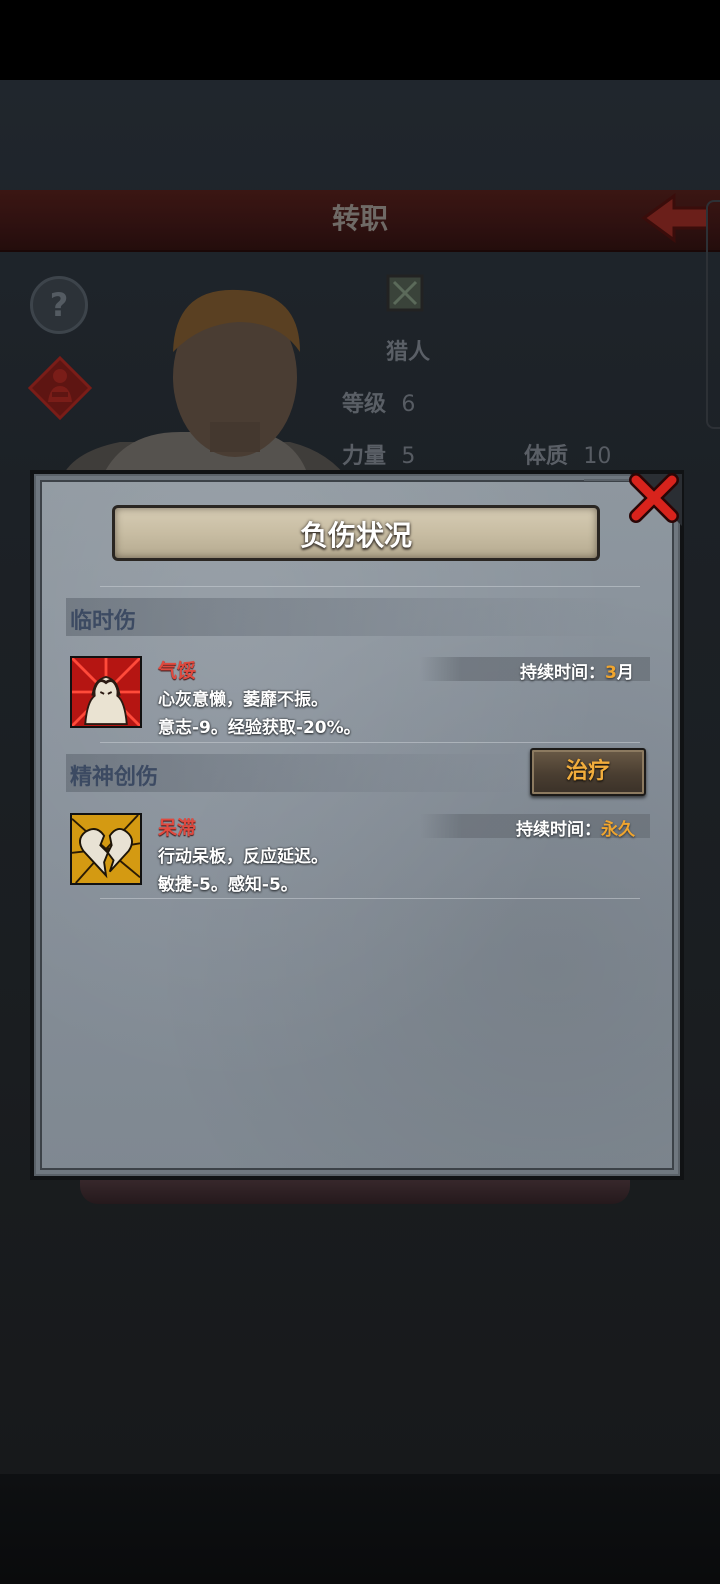  Describe the element at coordinates (588, 772) in the screenshot. I see `treat-button: 治疗` at that location.